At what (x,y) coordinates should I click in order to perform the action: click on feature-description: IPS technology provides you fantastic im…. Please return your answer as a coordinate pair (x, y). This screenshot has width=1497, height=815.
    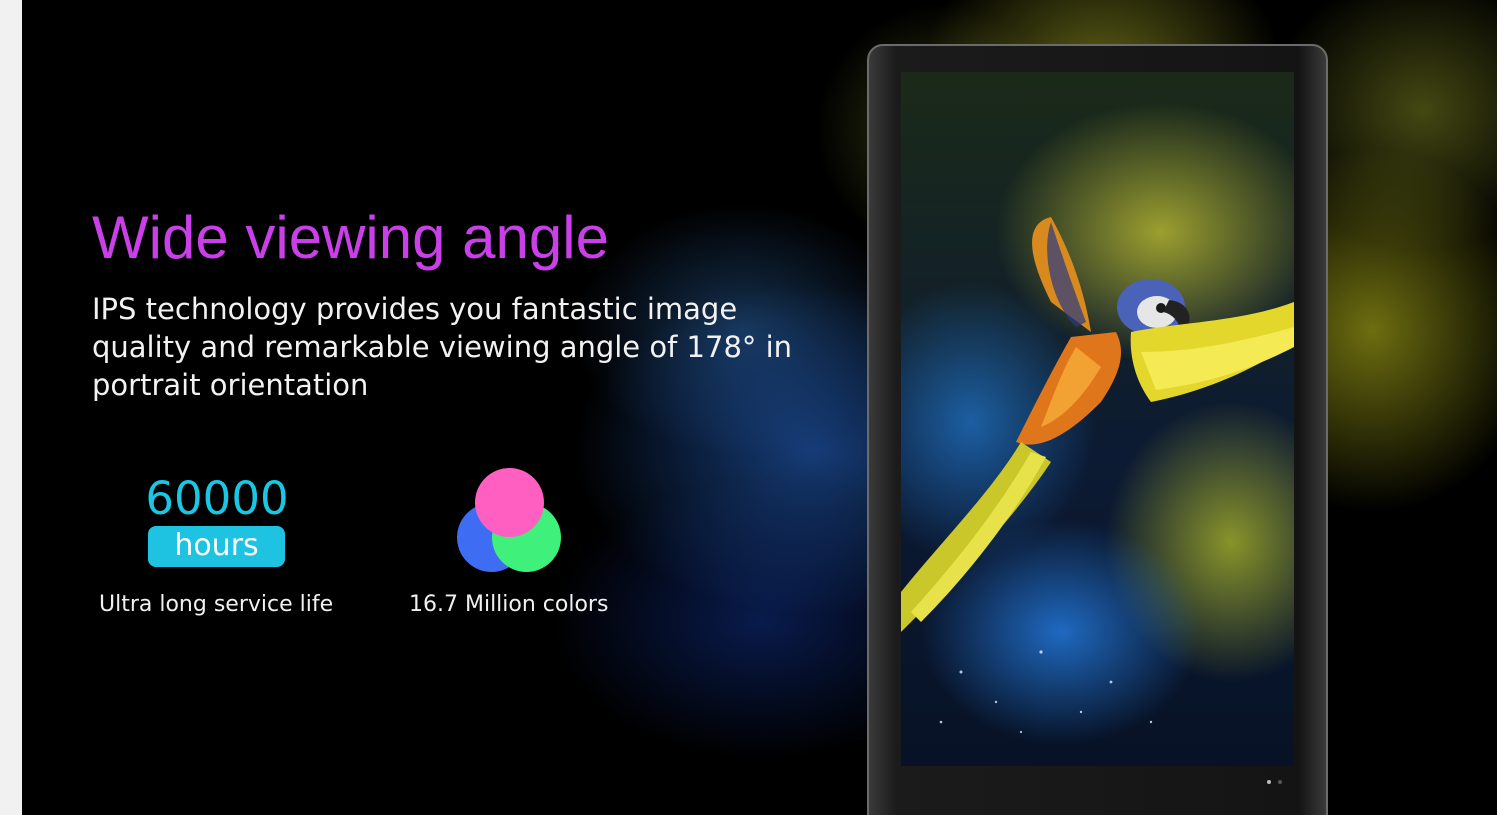
    Looking at the image, I should click on (442, 347).